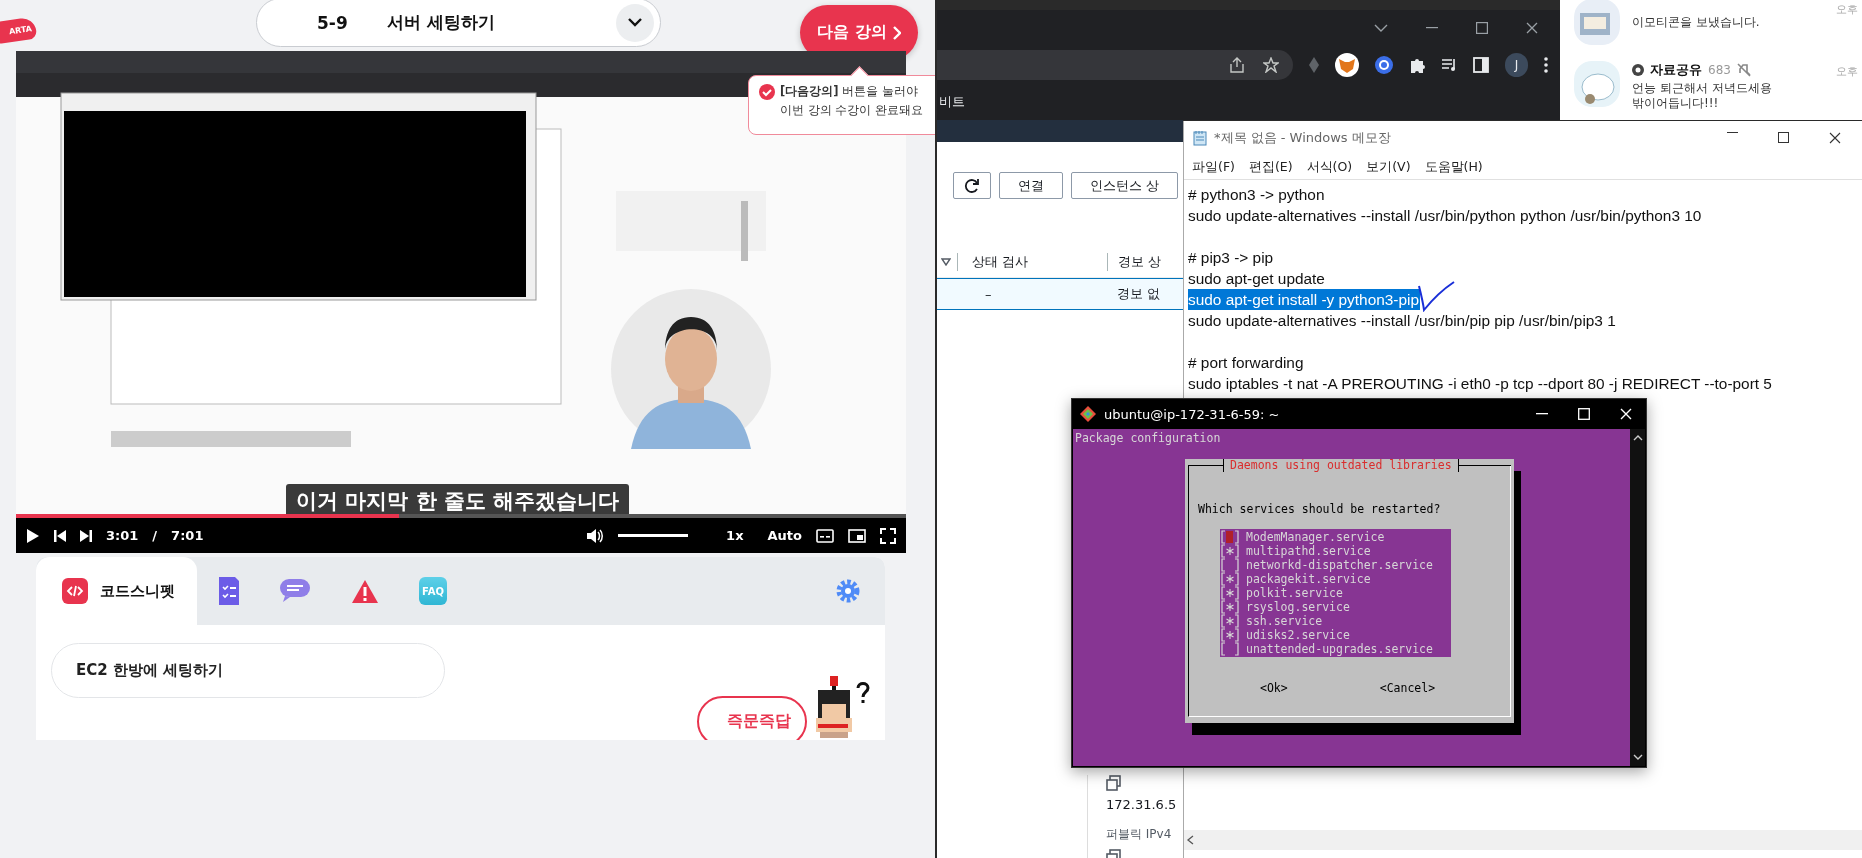  Describe the element at coordinates (1192, 414) in the screenshot. I see `window-title: ubuntu@ip-172-31-6-59: ~` at that location.